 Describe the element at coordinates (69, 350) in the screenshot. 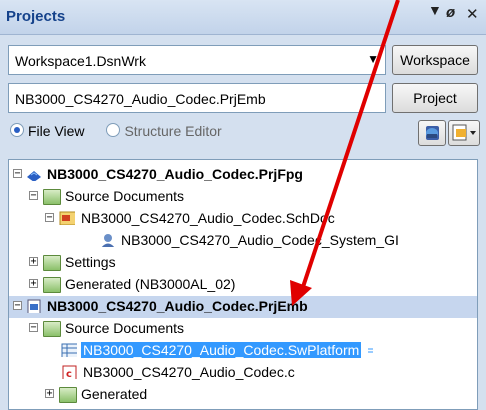

I see `sw-platform-icon` at that location.